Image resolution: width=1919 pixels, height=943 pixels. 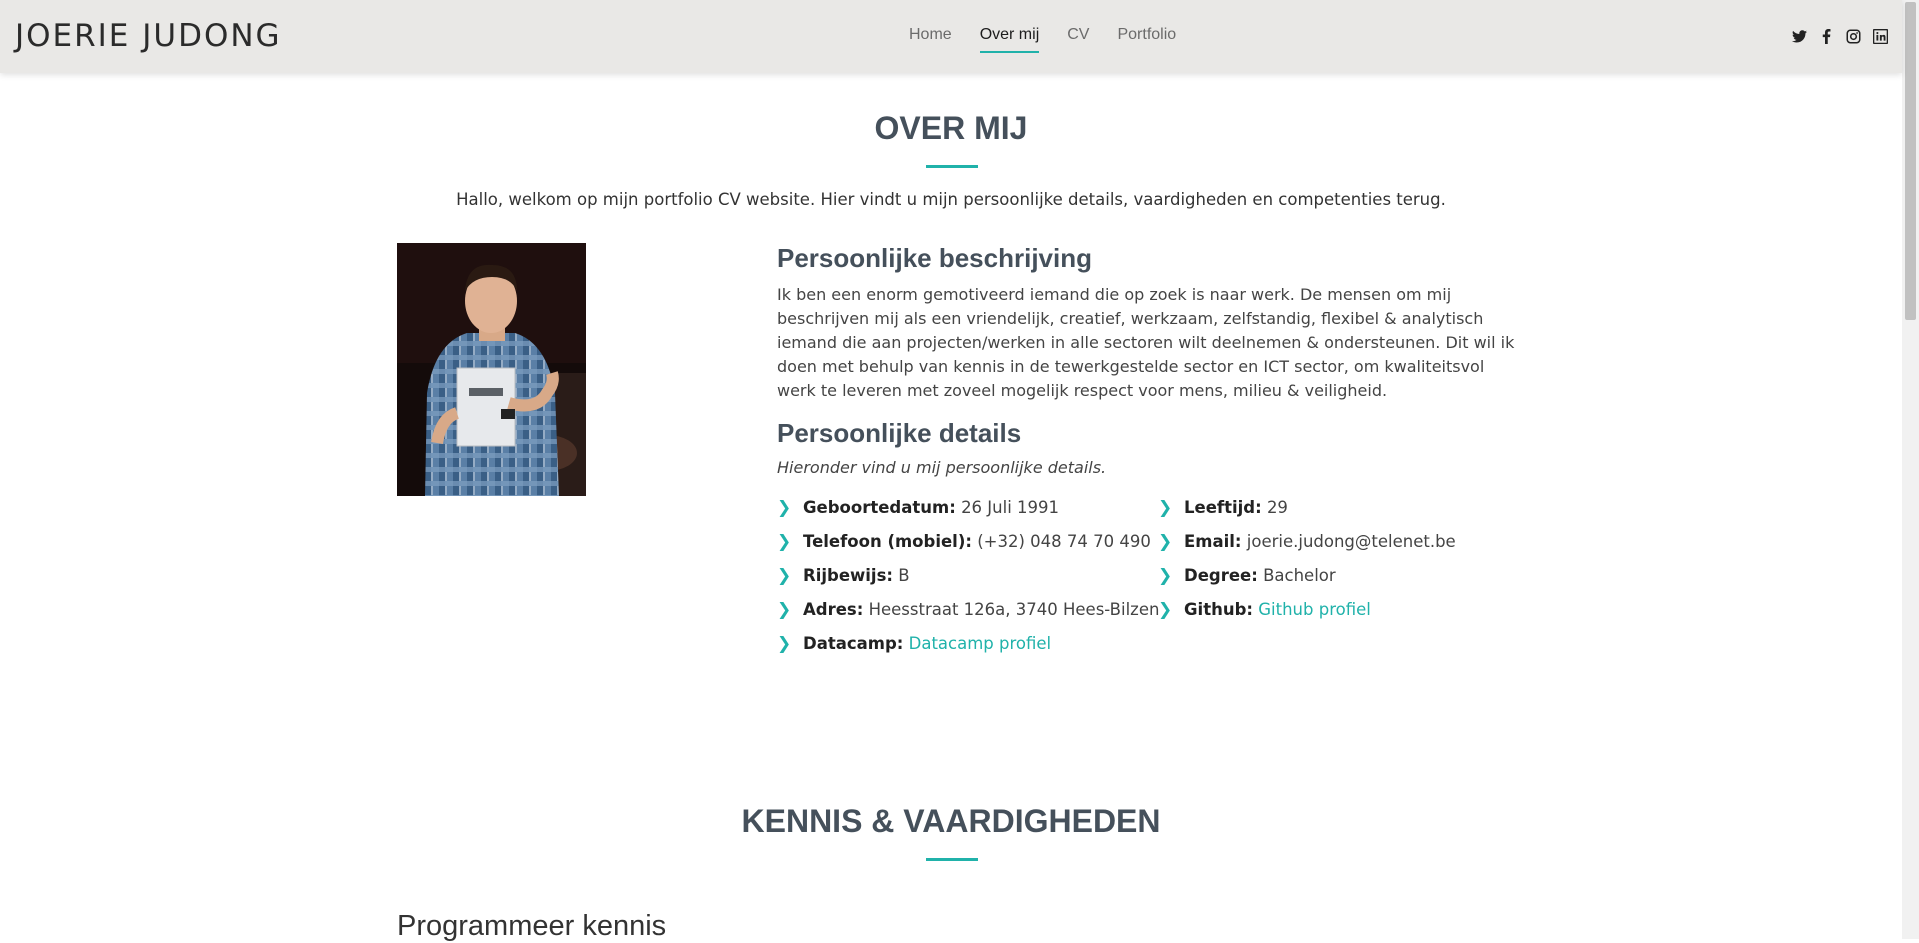 I want to click on nav-item-over-mij: Over mij, so click(x=1009, y=39).